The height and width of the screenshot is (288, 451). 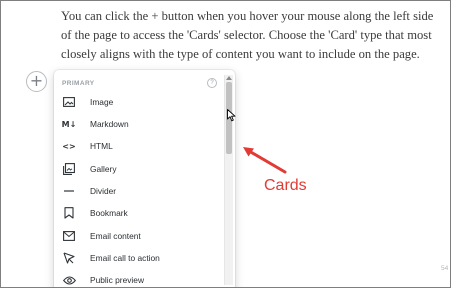 What do you see at coordinates (139, 146) in the screenshot?
I see `card-item-html: <> HTML` at bounding box center [139, 146].